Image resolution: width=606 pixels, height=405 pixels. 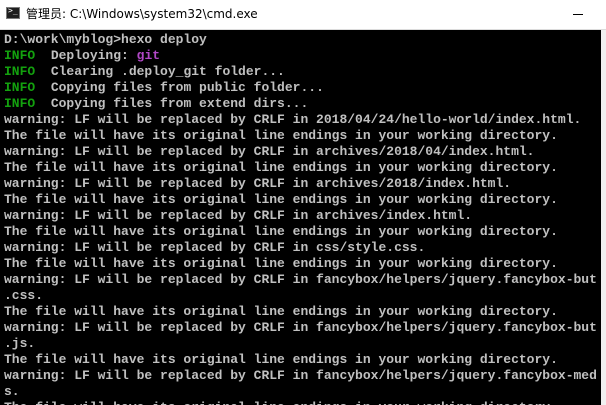 I want to click on minimize-icon, so click(x=578, y=14).